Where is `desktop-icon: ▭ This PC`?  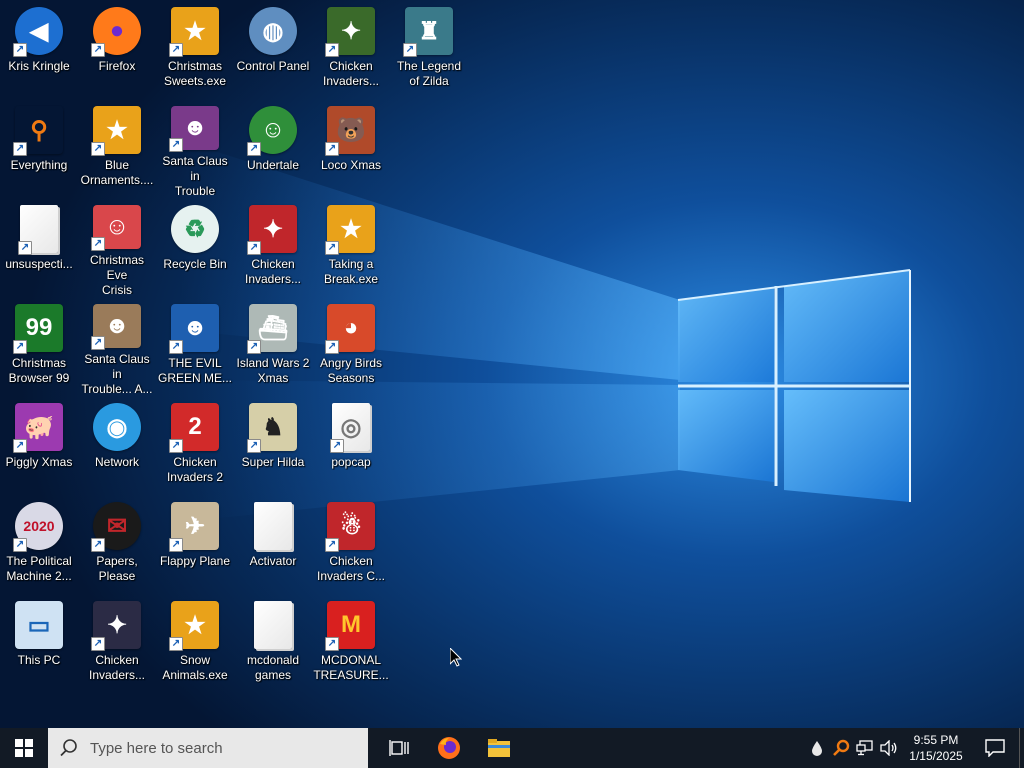 desktop-icon: ▭ This PC is located at coordinates (39, 642).